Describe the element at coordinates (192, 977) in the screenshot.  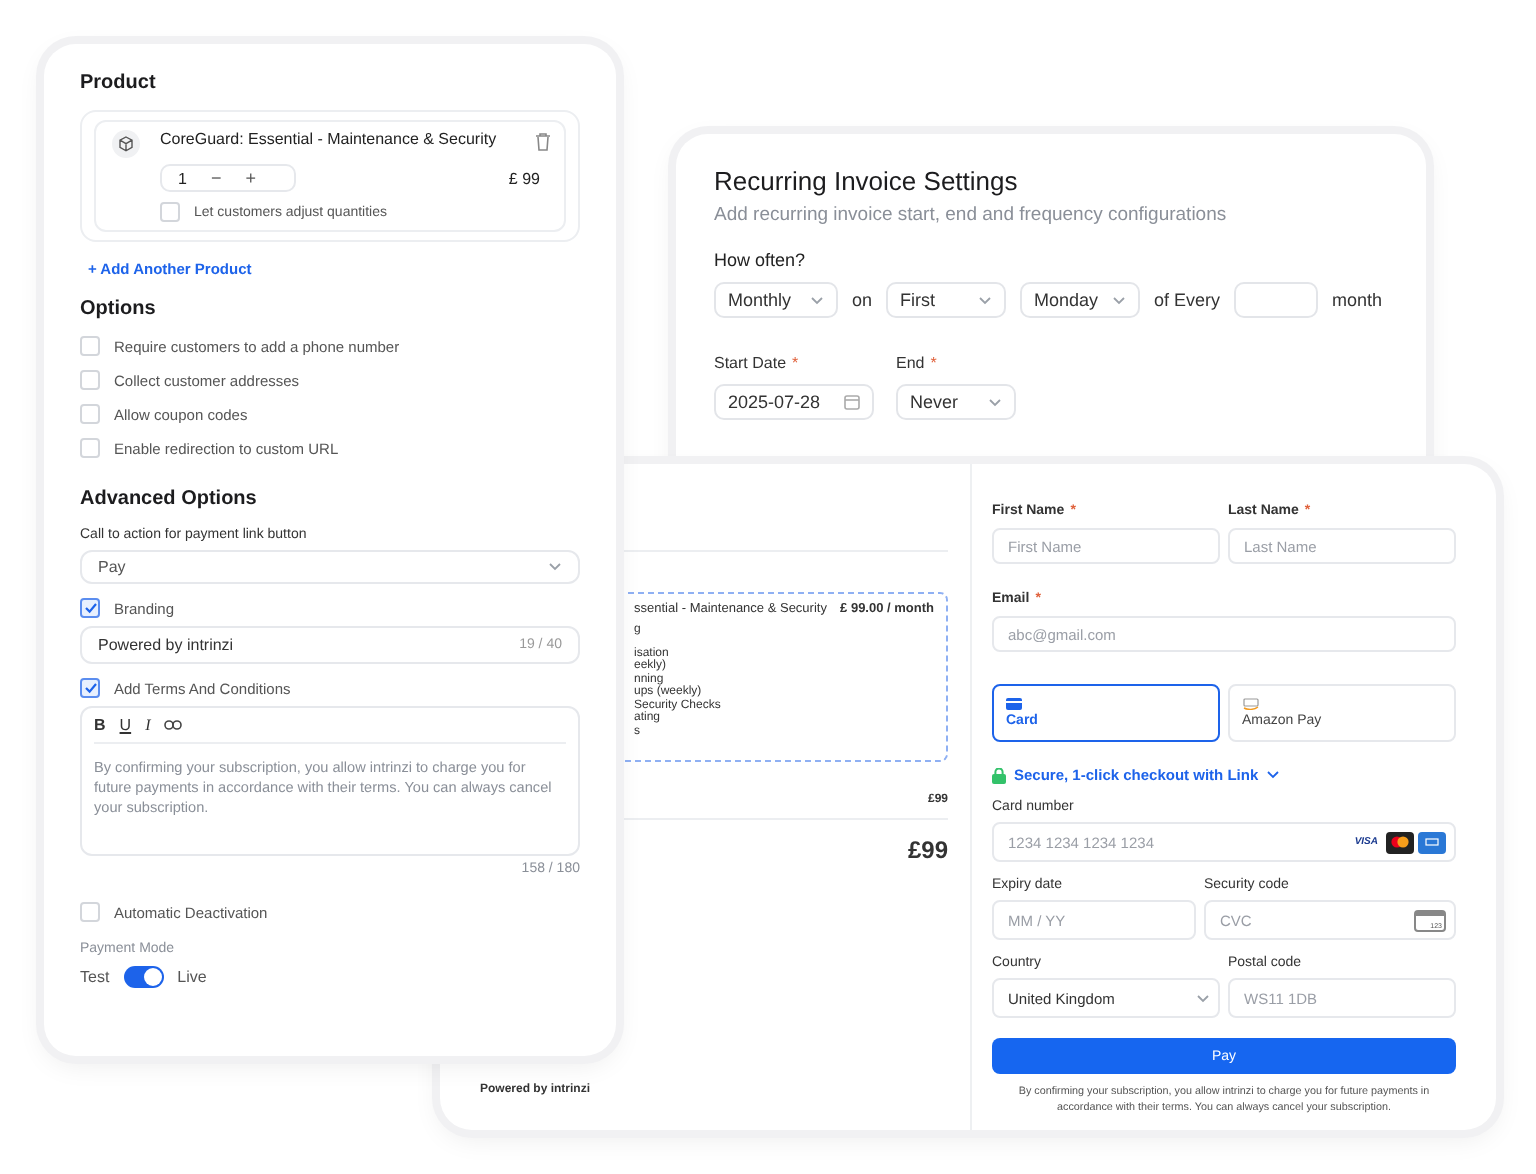
I see `toggle-label: Live` at that location.